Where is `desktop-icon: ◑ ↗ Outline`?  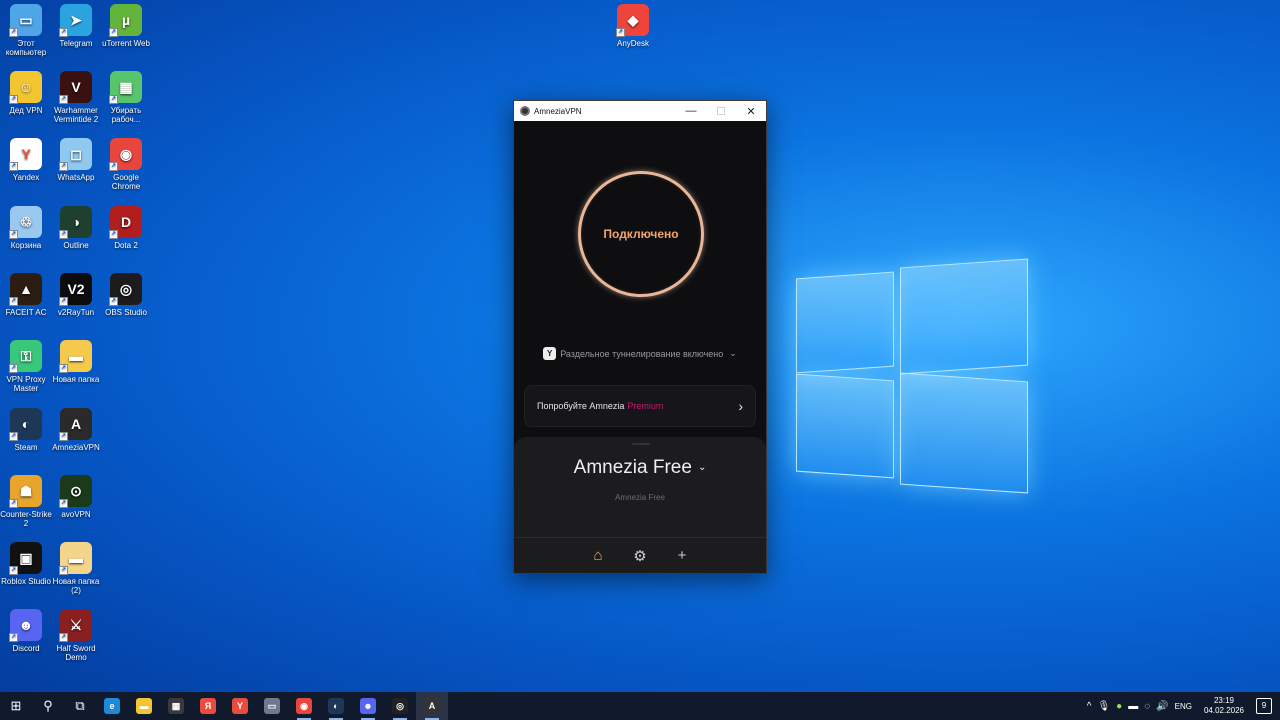
desktop-icon: ◑ ↗ Outline is located at coordinates (76, 228).